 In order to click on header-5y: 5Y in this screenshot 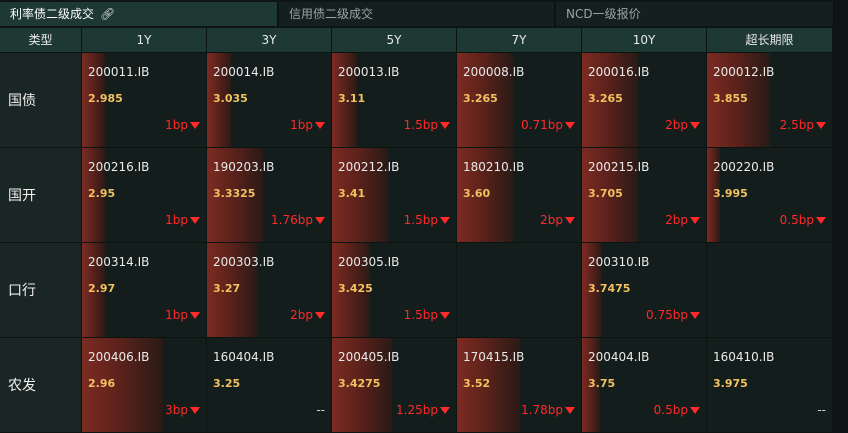, I will do `click(394, 40)`.